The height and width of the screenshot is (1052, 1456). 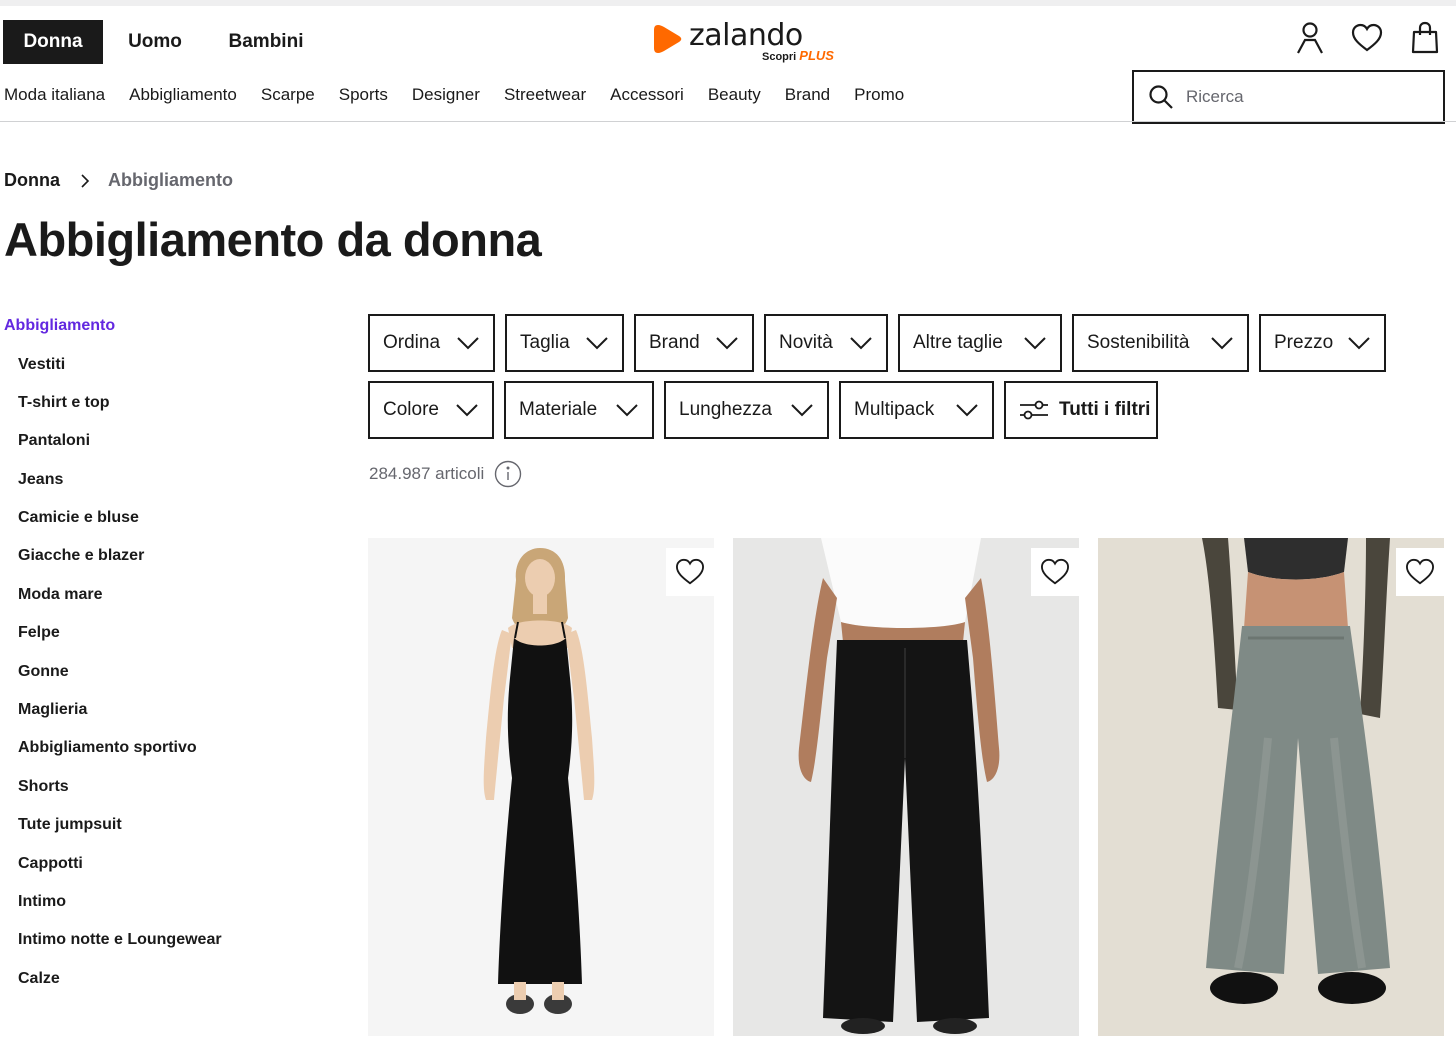 I want to click on product-image-wide-leg-jeans, so click(x=1271, y=787).